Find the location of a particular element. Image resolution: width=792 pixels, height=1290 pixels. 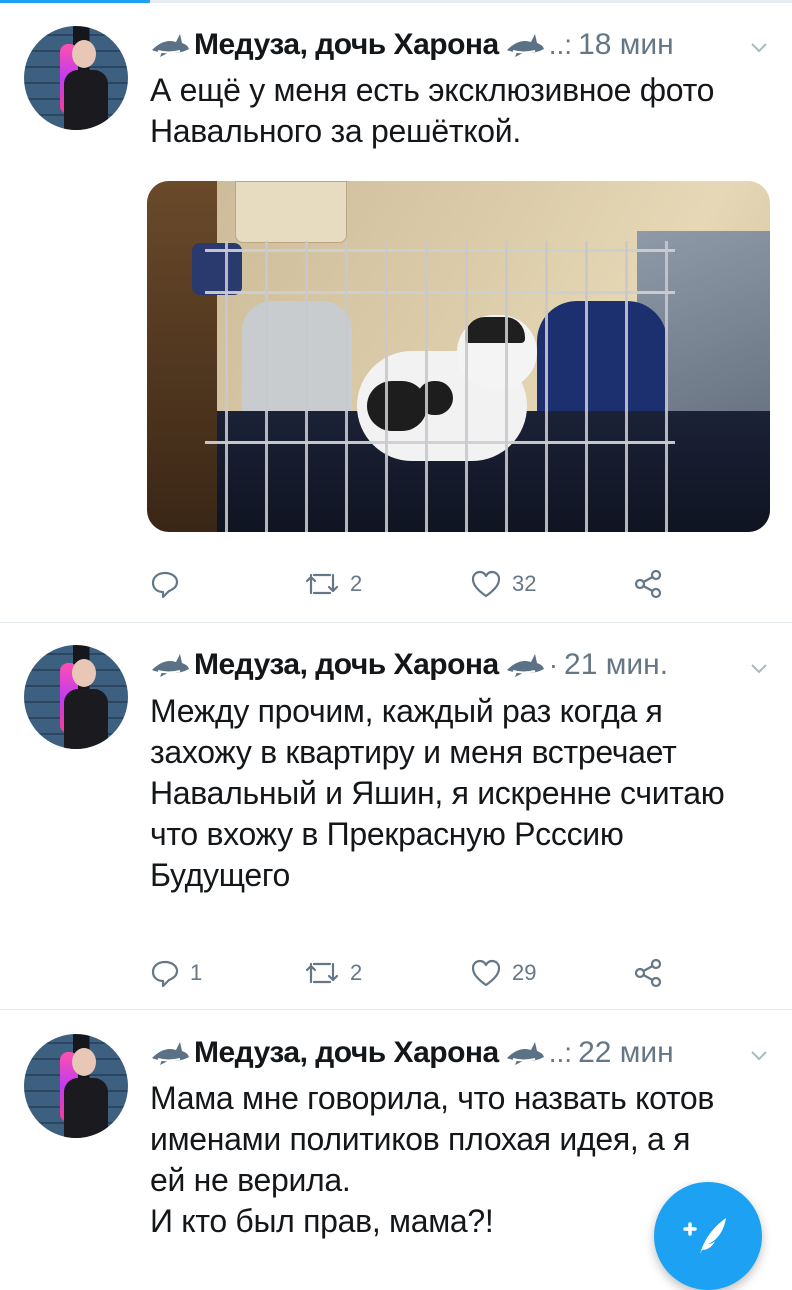

tweet-header: Медуза, дочь Харона ..: 18 мин is located at coordinates (412, 45).